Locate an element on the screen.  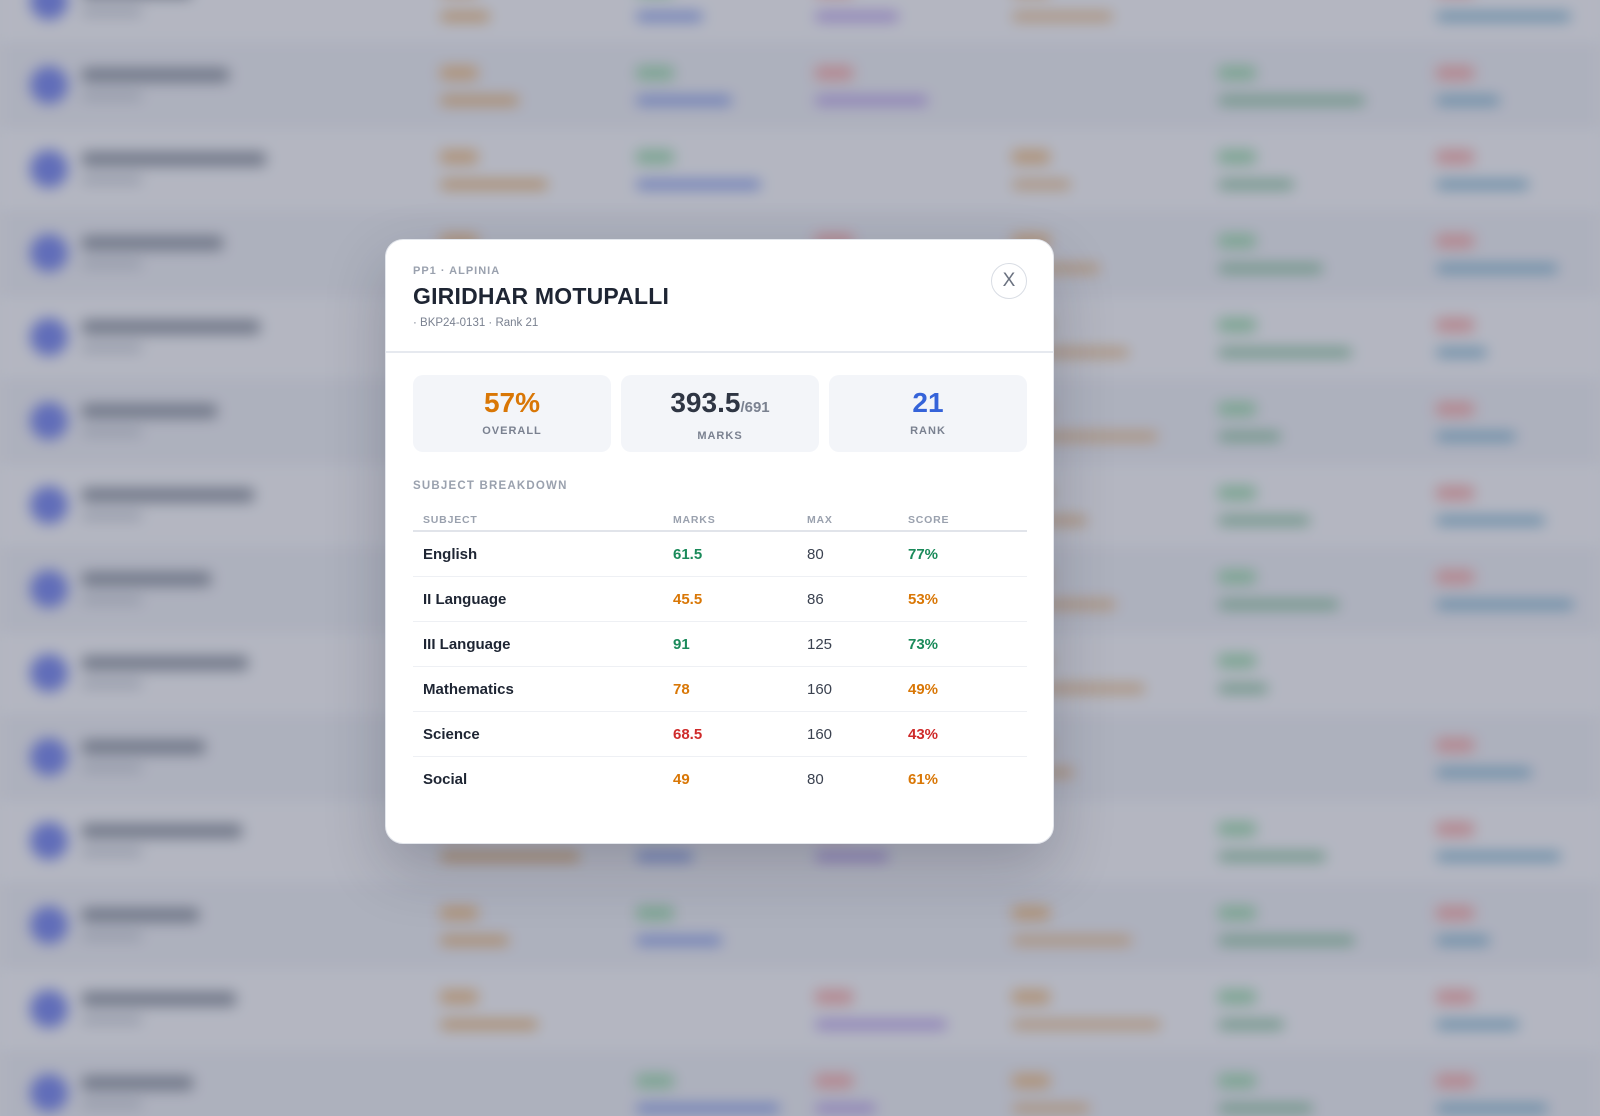
close-icon: X is located at coordinates (1009, 280).